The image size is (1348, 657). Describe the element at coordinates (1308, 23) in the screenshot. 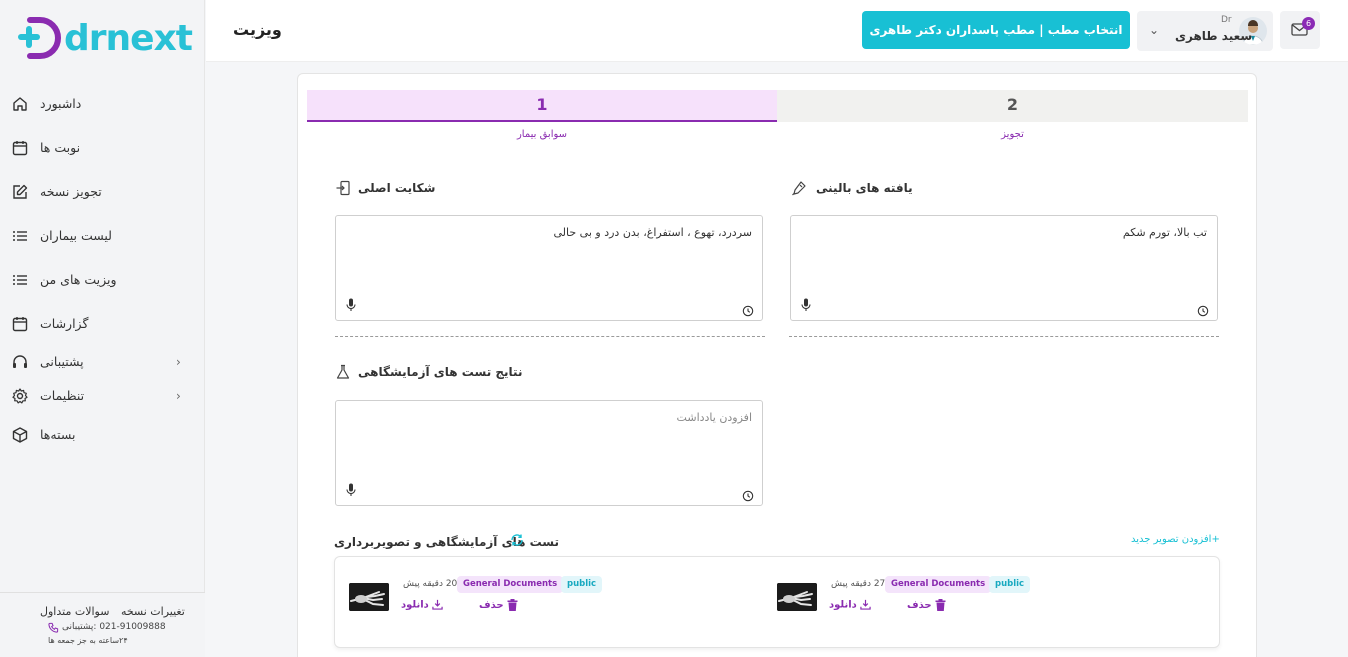

I see `notification-badge: 6` at that location.